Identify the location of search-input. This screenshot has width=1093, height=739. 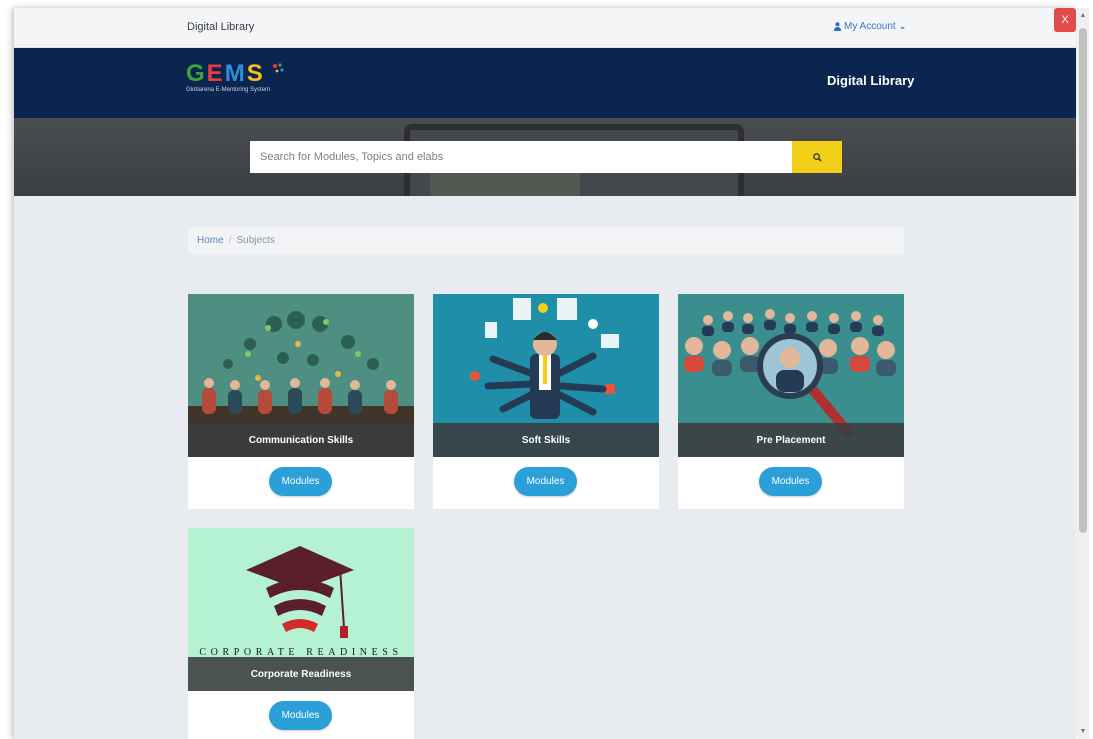
(521, 157).